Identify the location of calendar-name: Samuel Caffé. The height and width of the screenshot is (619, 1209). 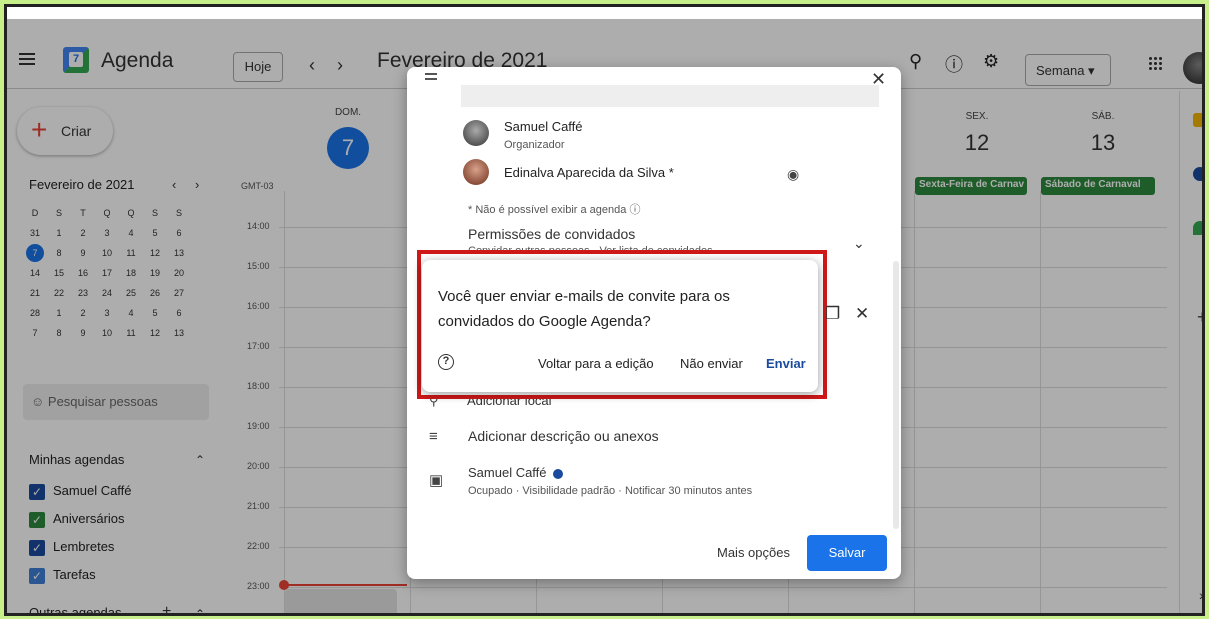
(507, 472).